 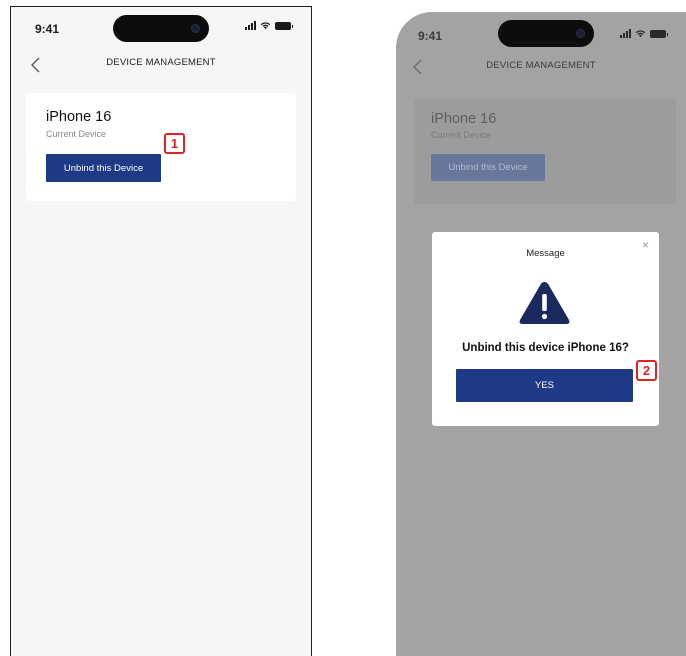 What do you see at coordinates (645, 245) in the screenshot?
I see `close-icon: ×` at bounding box center [645, 245].